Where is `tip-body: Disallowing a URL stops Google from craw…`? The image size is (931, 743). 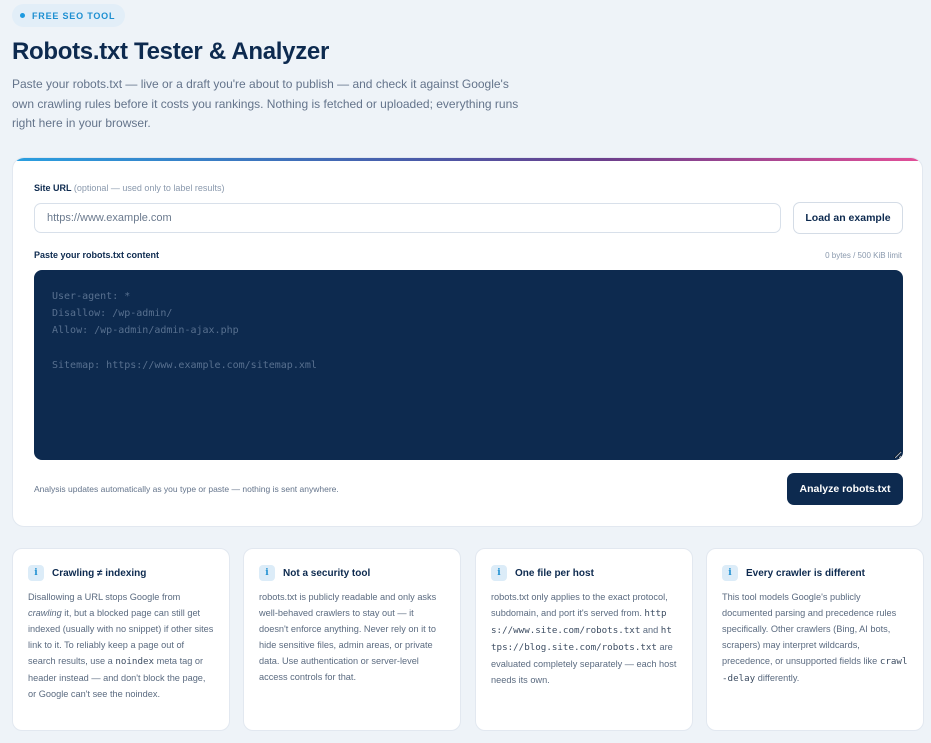
tip-body: Disallowing a URL stops Google from craw… is located at coordinates (121, 645).